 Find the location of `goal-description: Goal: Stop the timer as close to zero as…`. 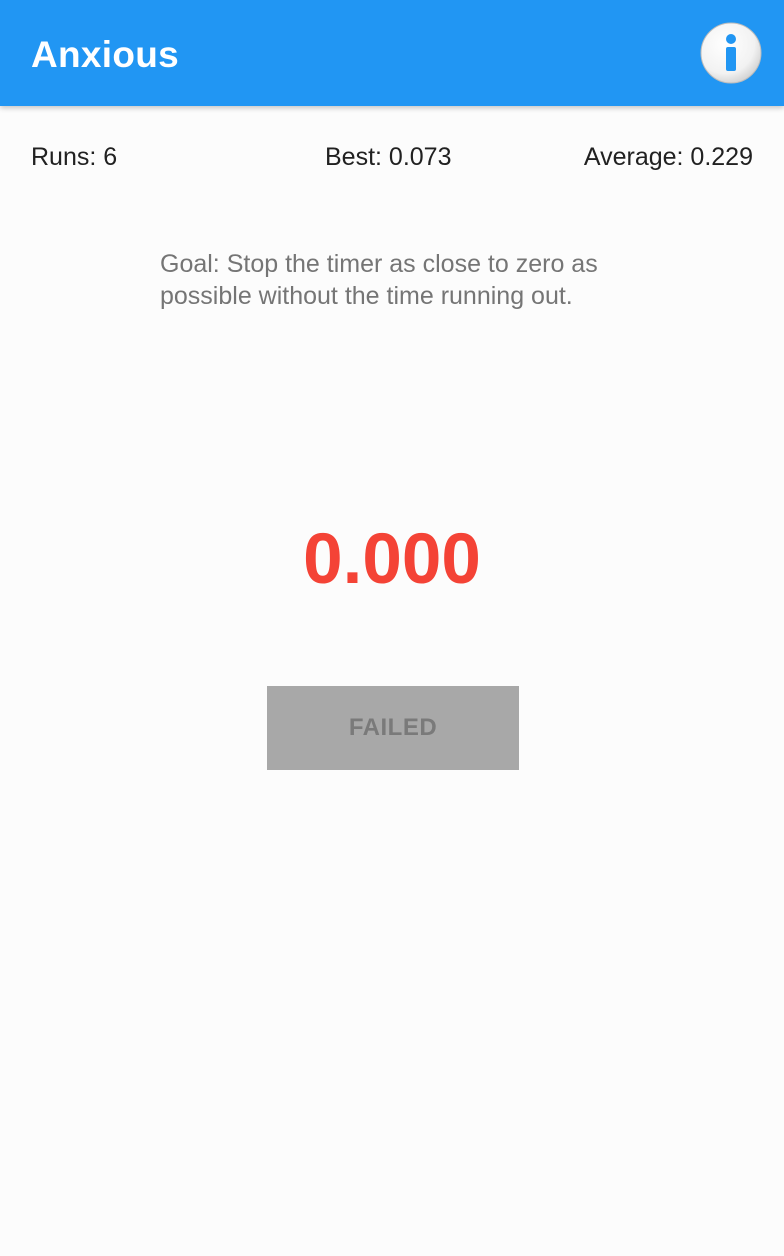

goal-description: Goal: Stop the timer as close to zero as… is located at coordinates (379, 280).